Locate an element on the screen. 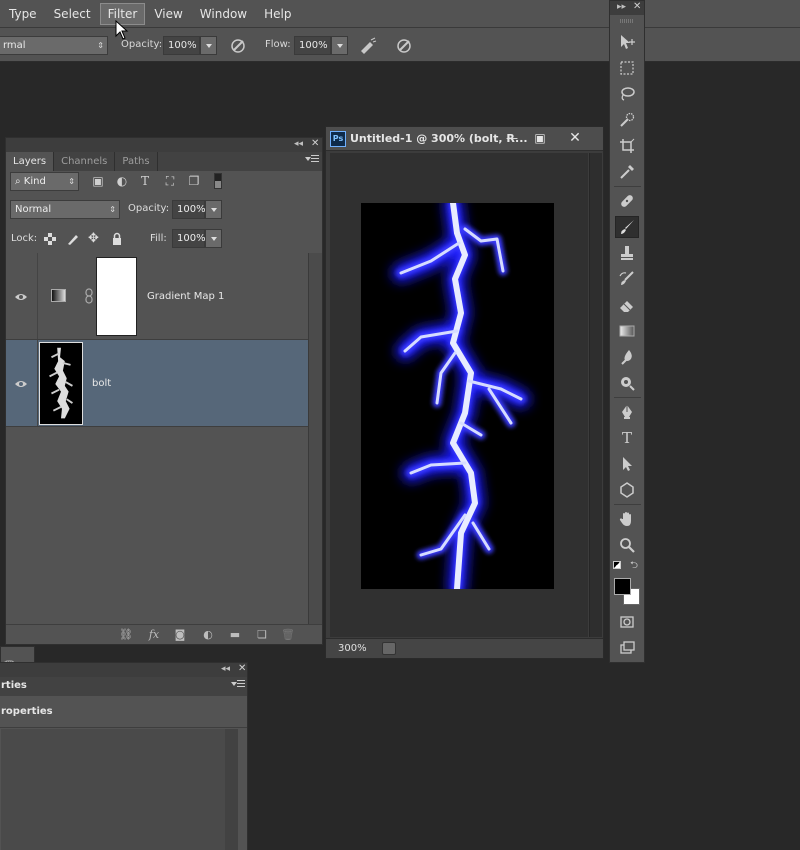 The width and height of the screenshot is (800, 850). fill-dropdown-button is located at coordinates (213, 238).